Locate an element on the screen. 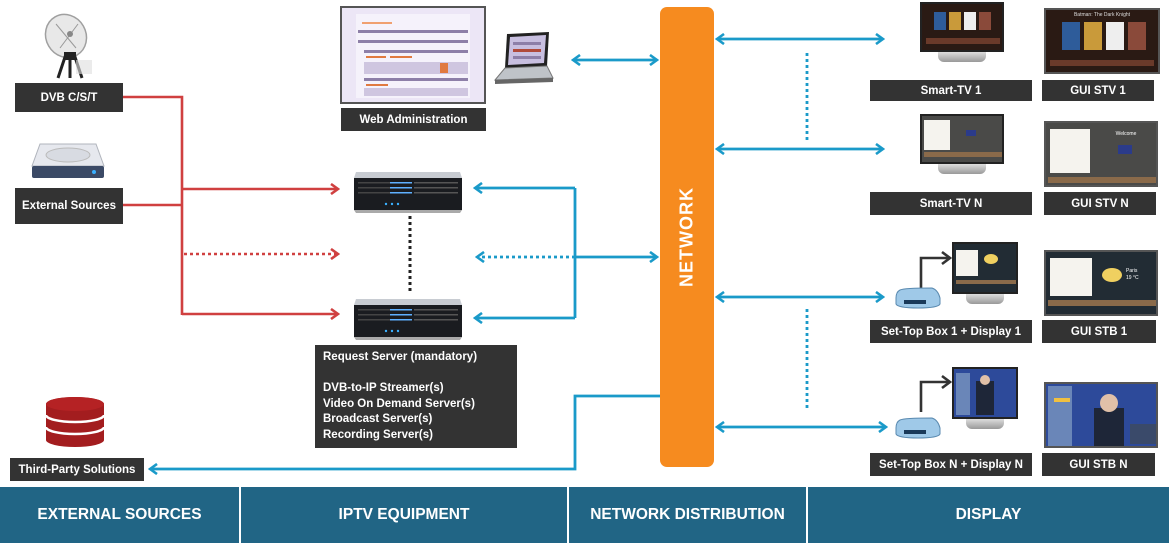 The height and width of the screenshot is (543, 1169). external-sources-label: External Sources is located at coordinates (69, 206).